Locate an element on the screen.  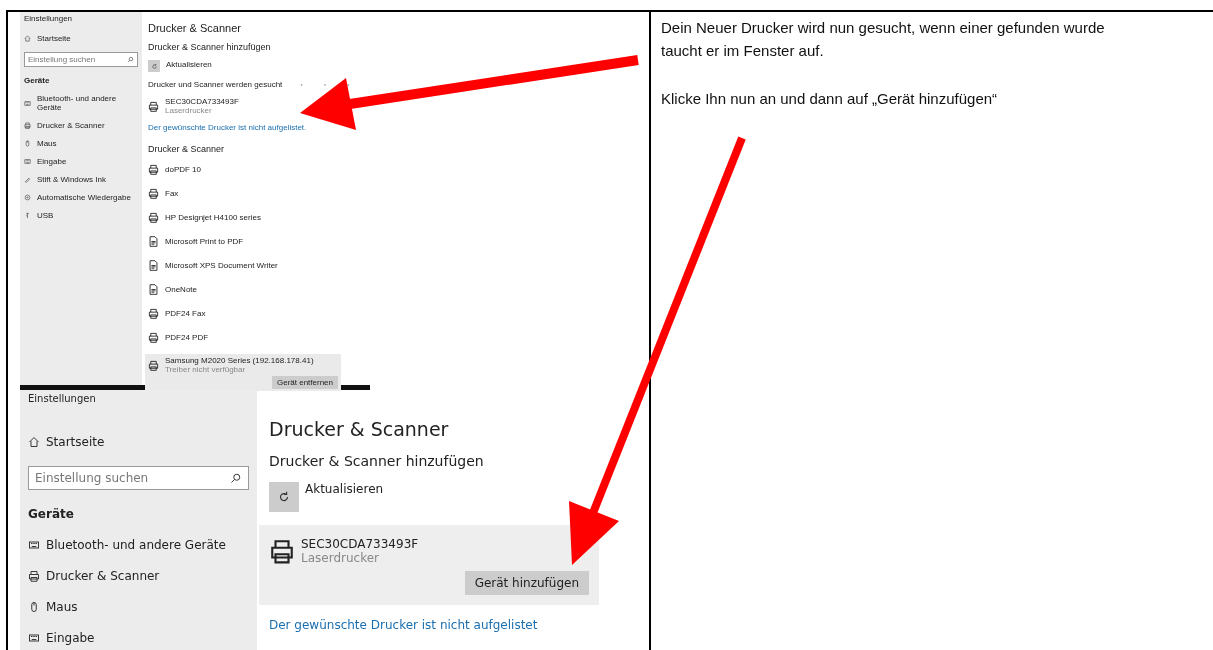
not-listed-link: Der gewünschte Drucker ist nicht aufgelistet is located at coordinates (453, 625).